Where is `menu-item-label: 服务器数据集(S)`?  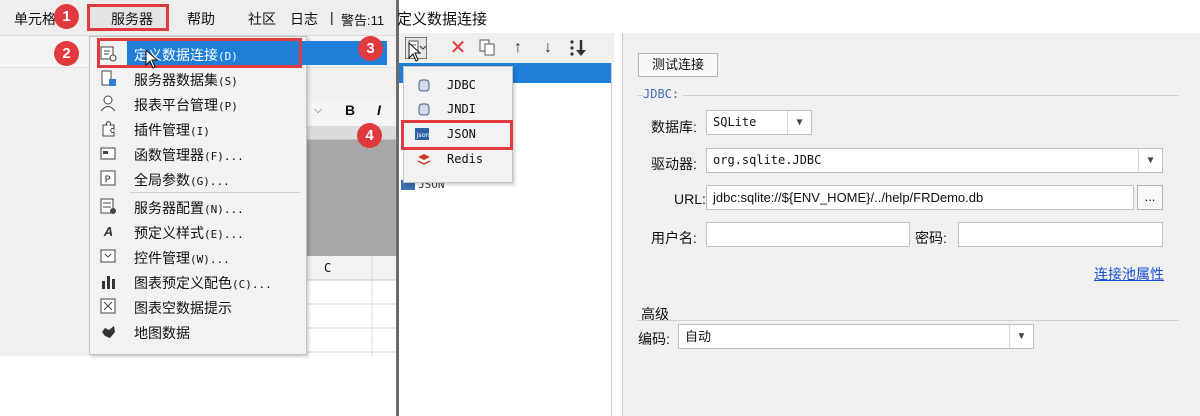 menu-item-label: 服务器数据集(S) is located at coordinates (186, 80).